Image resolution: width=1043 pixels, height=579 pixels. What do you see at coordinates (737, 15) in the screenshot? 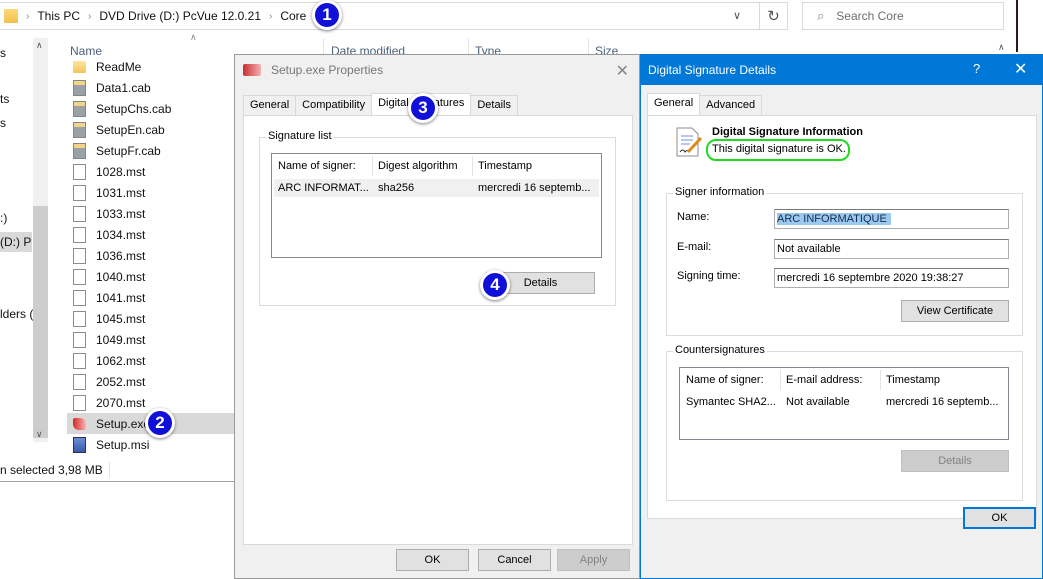
I see `address-history-chevron-down-icon: ∨` at bounding box center [737, 15].